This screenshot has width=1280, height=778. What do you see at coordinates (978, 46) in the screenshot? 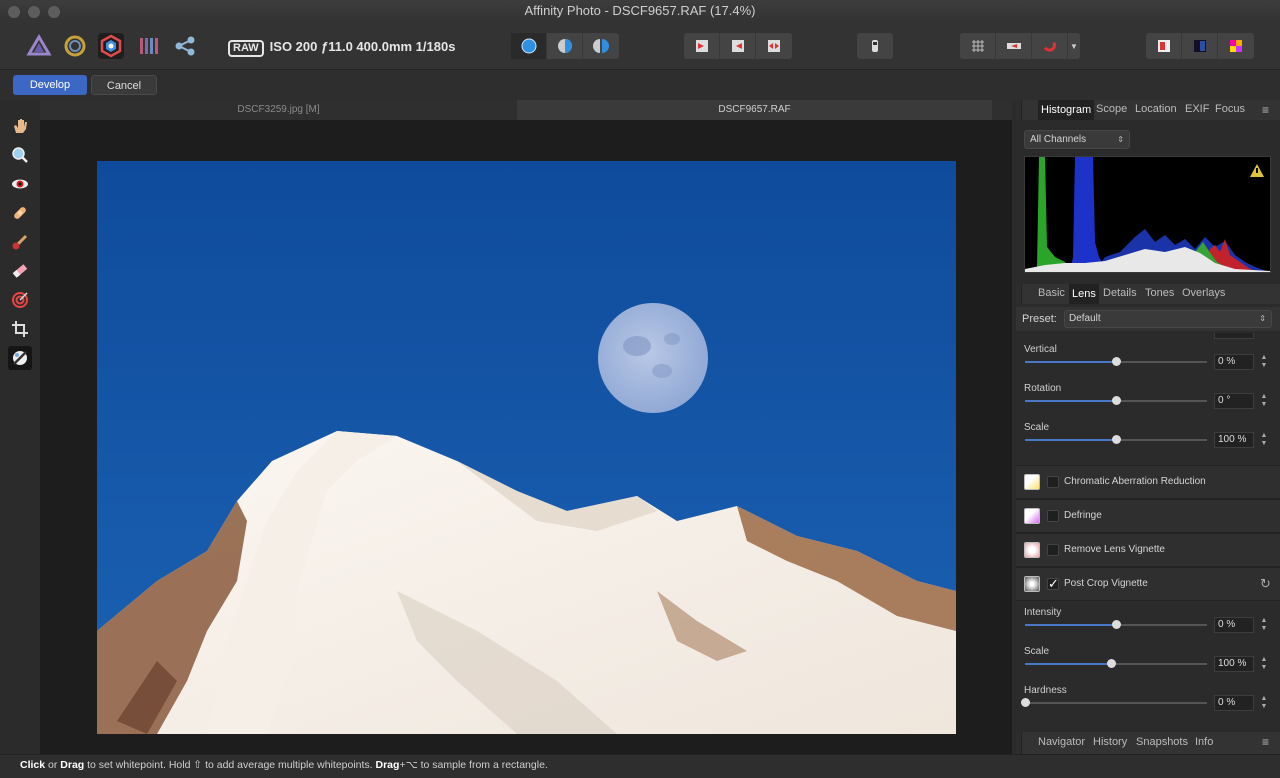
I see `grid-button` at bounding box center [978, 46].